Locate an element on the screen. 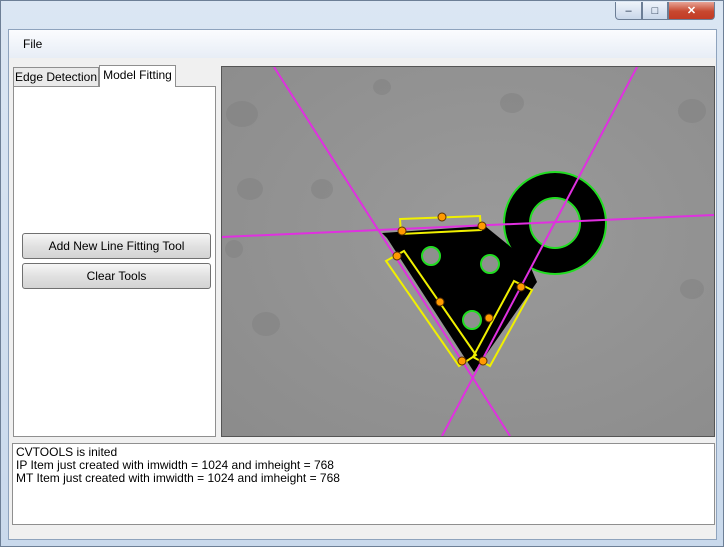 This screenshot has height=547, width=724. tab-edge-detection: Edge Detection is located at coordinates (56, 76).